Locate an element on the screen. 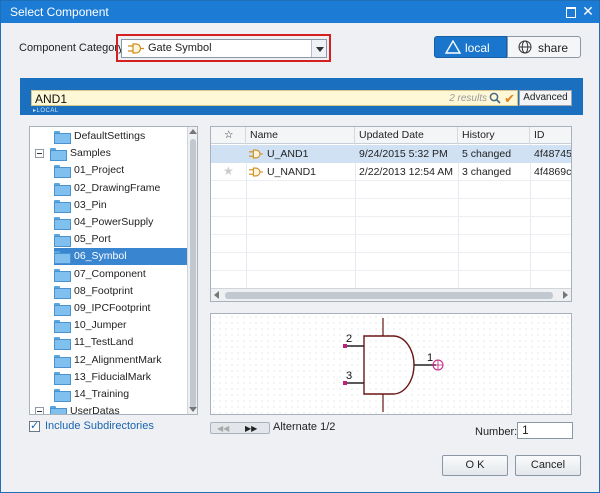 The width and height of the screenshot is (600, 493). column-header-name: Name is located at coordinates (300, 135).